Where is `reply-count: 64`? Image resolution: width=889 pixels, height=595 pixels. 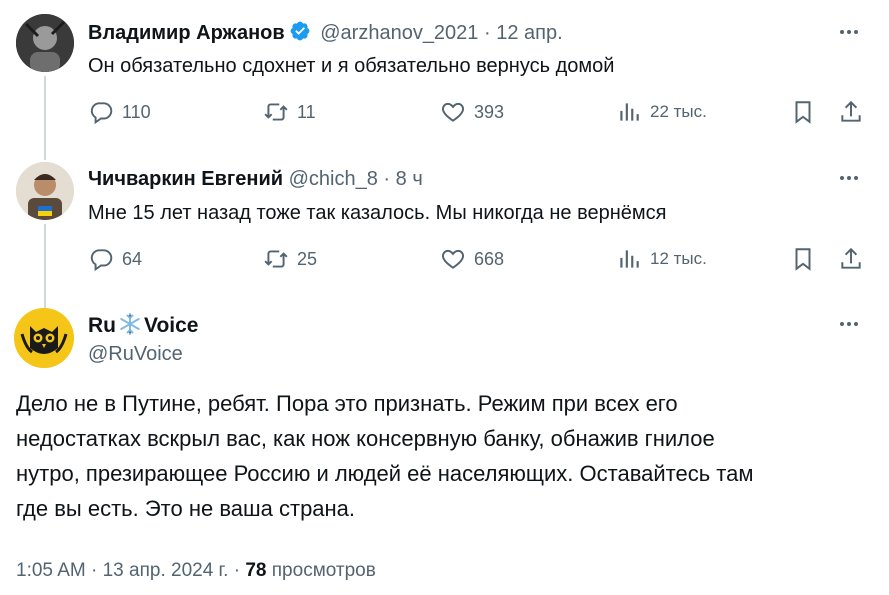
reply-count: 64 is located at coordinates (132, 258).